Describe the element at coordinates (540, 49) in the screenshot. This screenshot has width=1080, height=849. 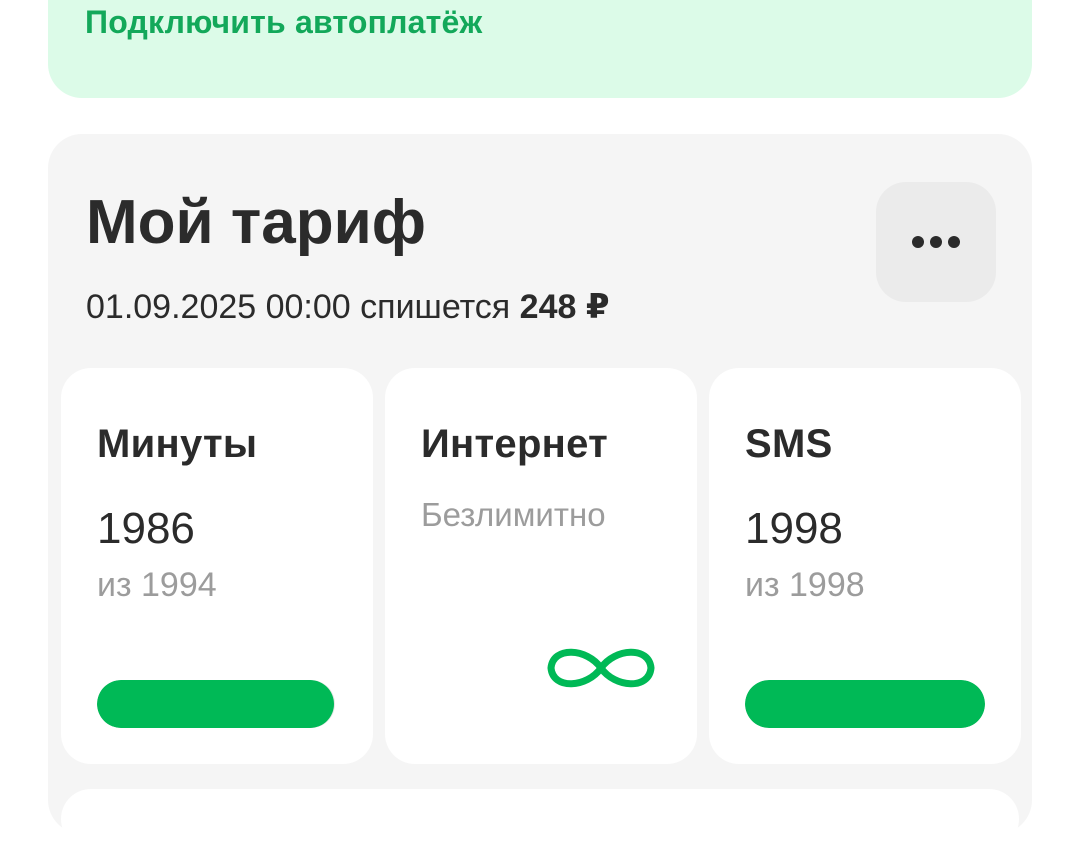
I see `autopay-banner: Подключить автоплатёж` at that location.